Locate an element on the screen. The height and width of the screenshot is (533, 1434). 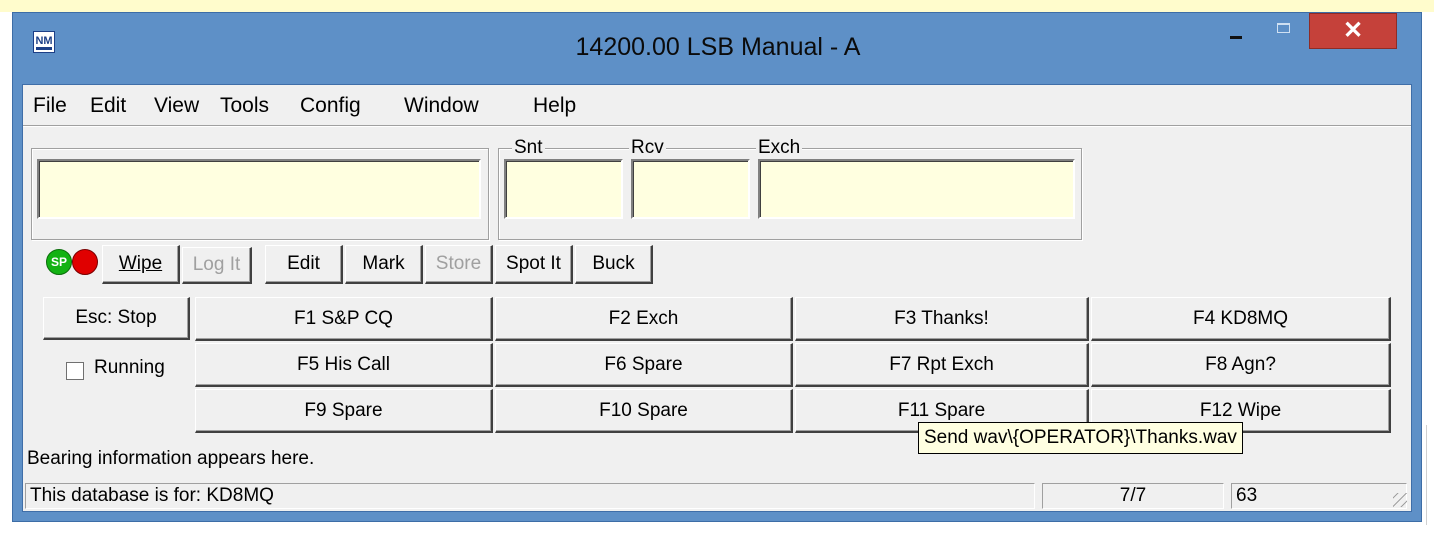
f5-button: F5 His Call is located at coordinates (344, 365).